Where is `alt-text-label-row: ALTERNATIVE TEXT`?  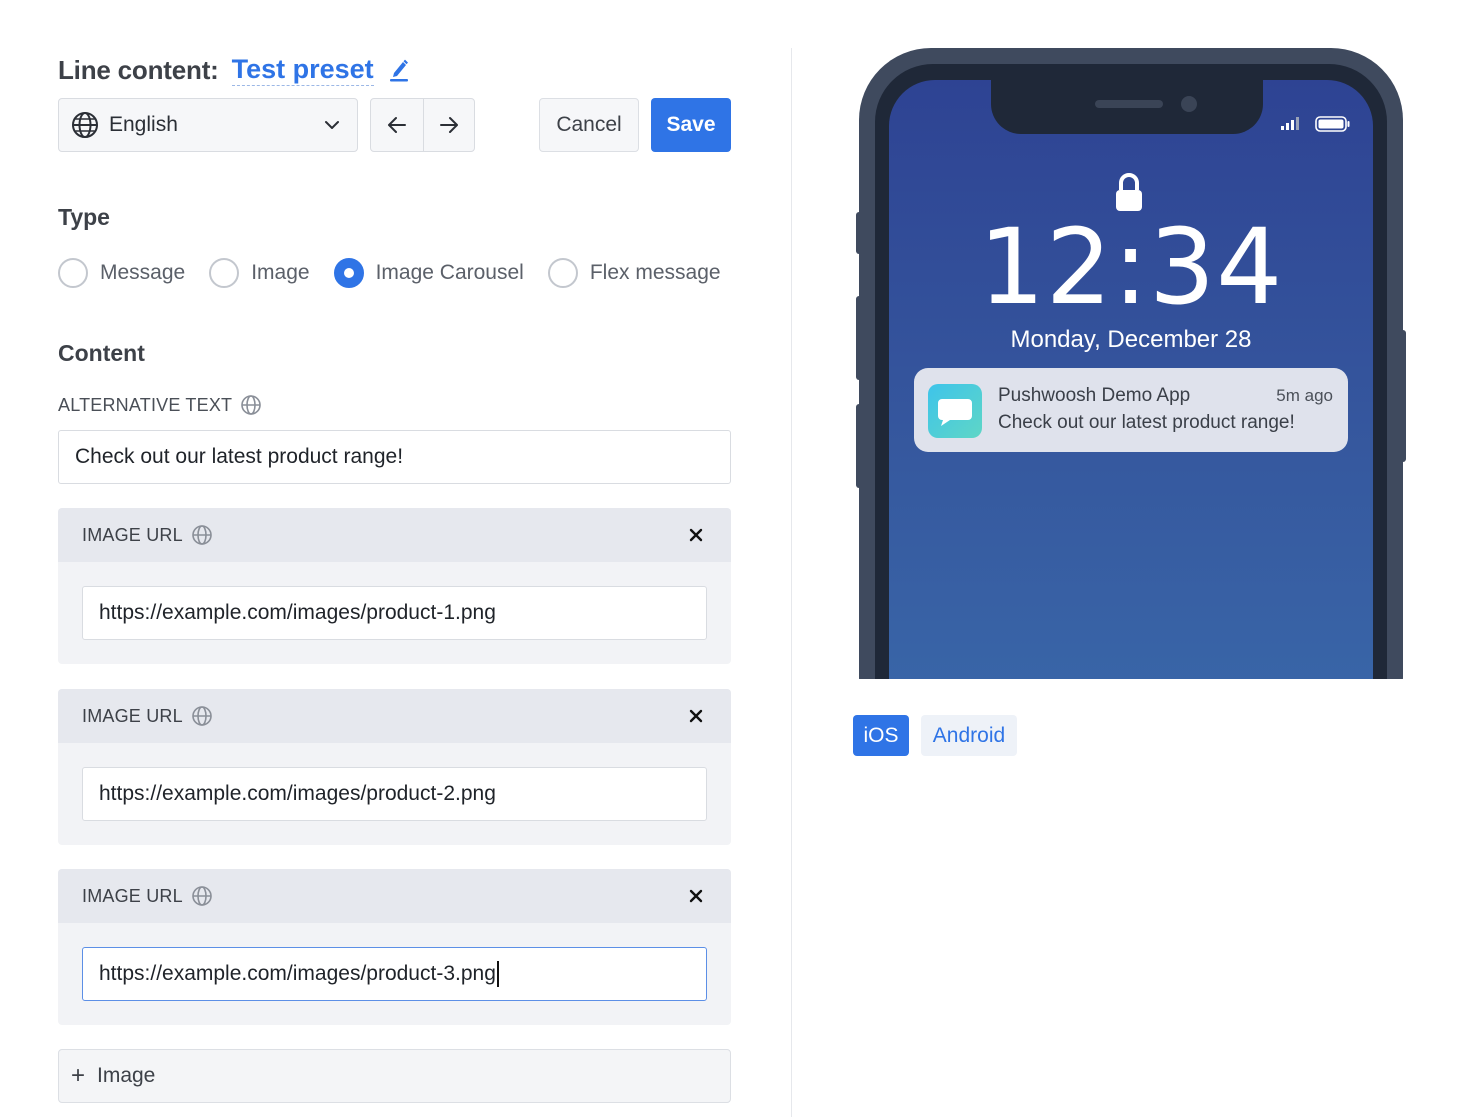
alt-text-label-row: ALTERNATIVE TEXT is located at coordinates (160, 405).